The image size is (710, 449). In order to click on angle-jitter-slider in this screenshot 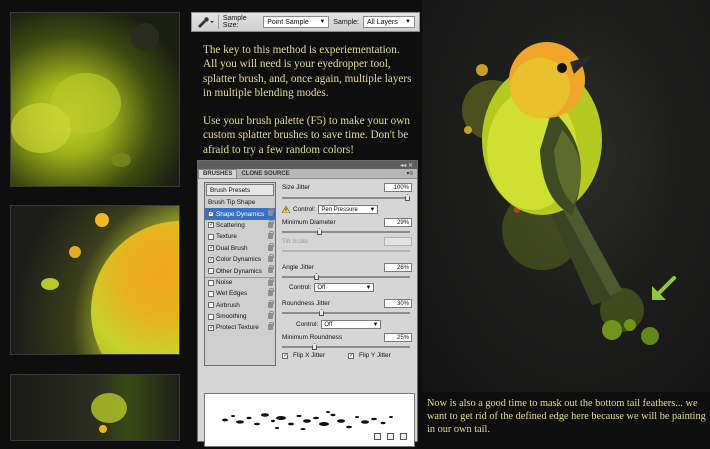, I will do `click(346, 276)`.